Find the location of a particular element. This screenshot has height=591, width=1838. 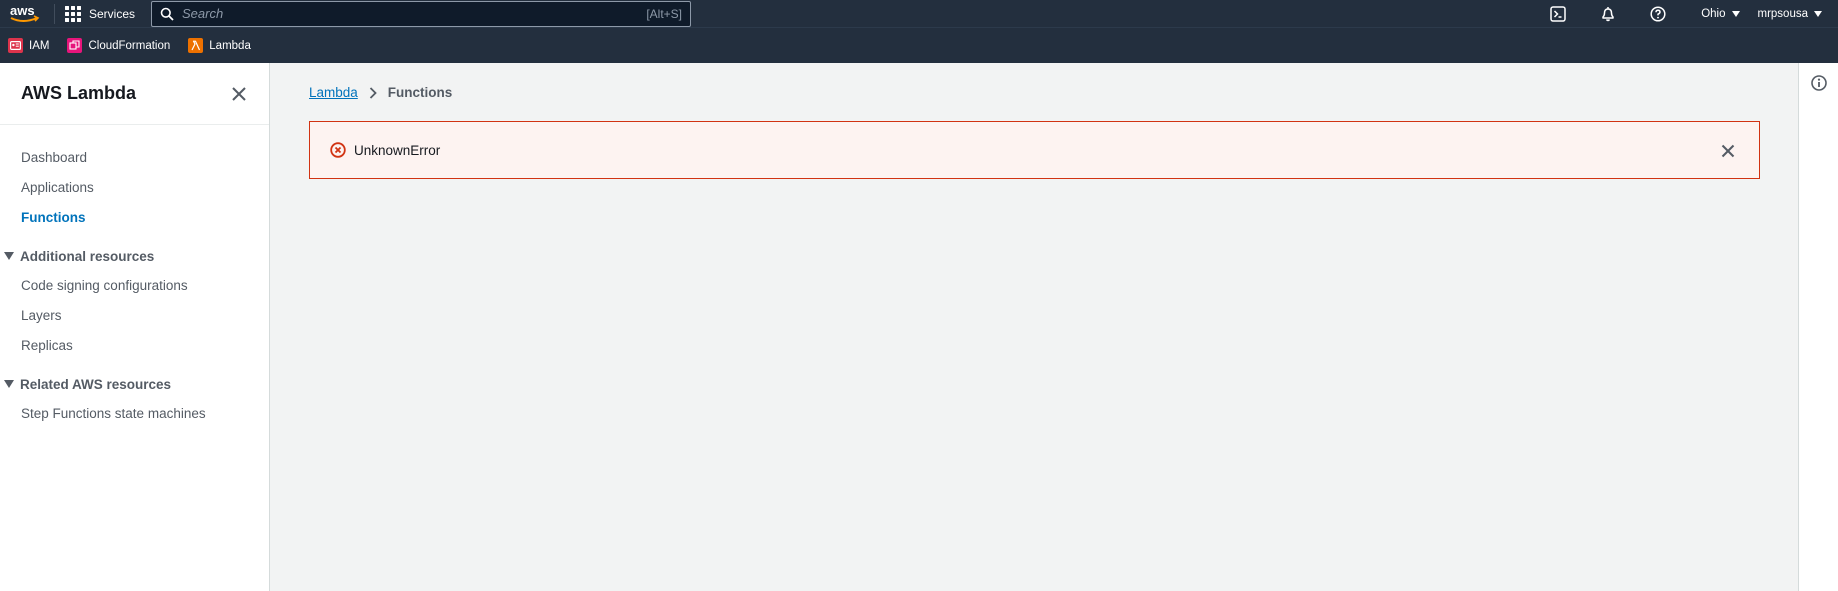

info-panel-button is located at coordinates (1819, 83).